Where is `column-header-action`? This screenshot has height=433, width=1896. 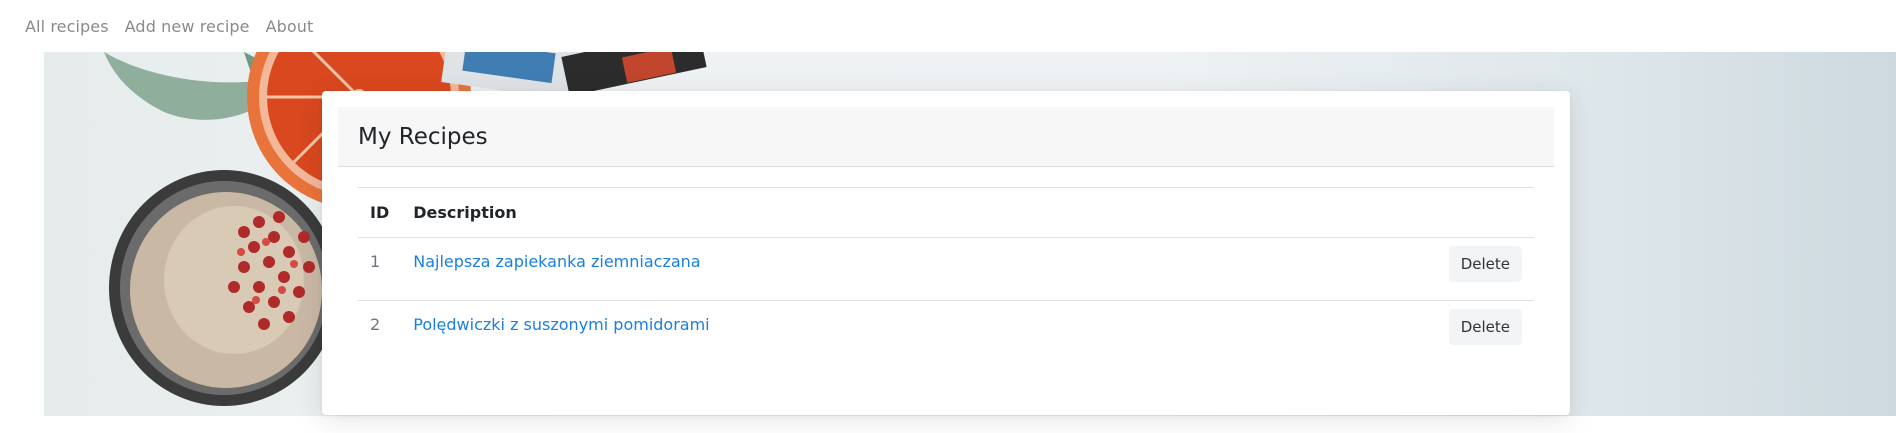
column-header-action is located at coordinates (1402, 212).